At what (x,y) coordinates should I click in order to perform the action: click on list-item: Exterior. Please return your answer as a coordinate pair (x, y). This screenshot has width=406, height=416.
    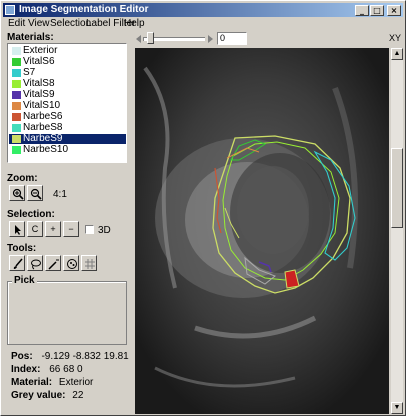
    Looking at the image, I should click on (67, 51).